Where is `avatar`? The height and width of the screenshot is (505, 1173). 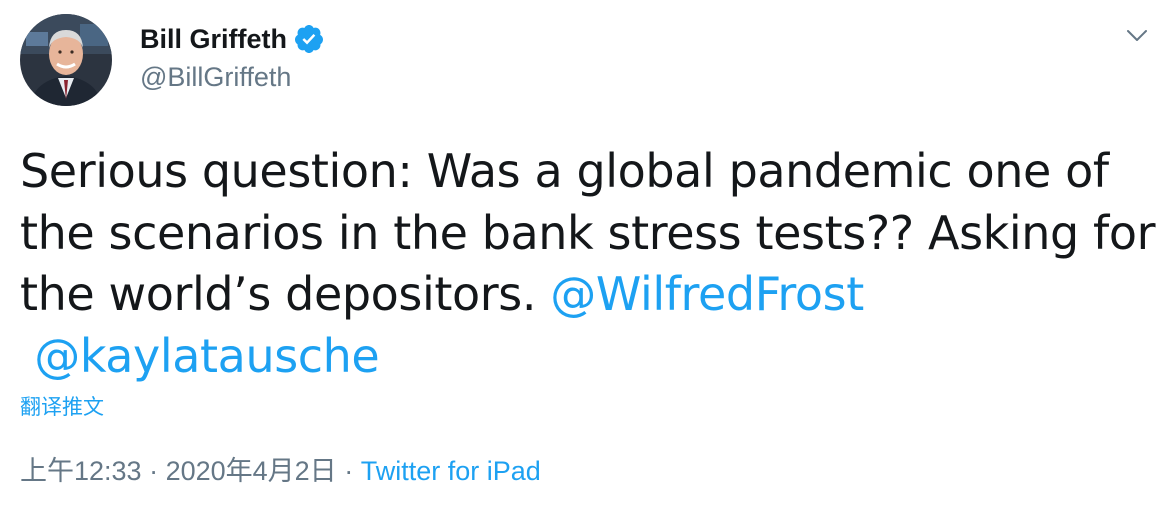
avatar is located at coordinates (66, 60).